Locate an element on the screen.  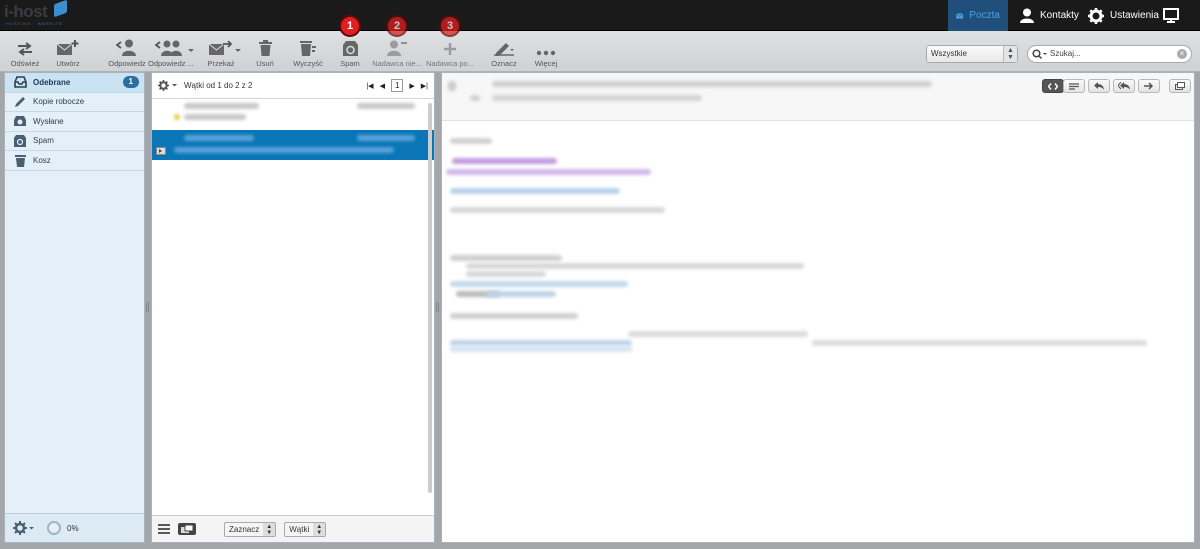
filter-value: Wszystkie is located at coordinates (949, 53).